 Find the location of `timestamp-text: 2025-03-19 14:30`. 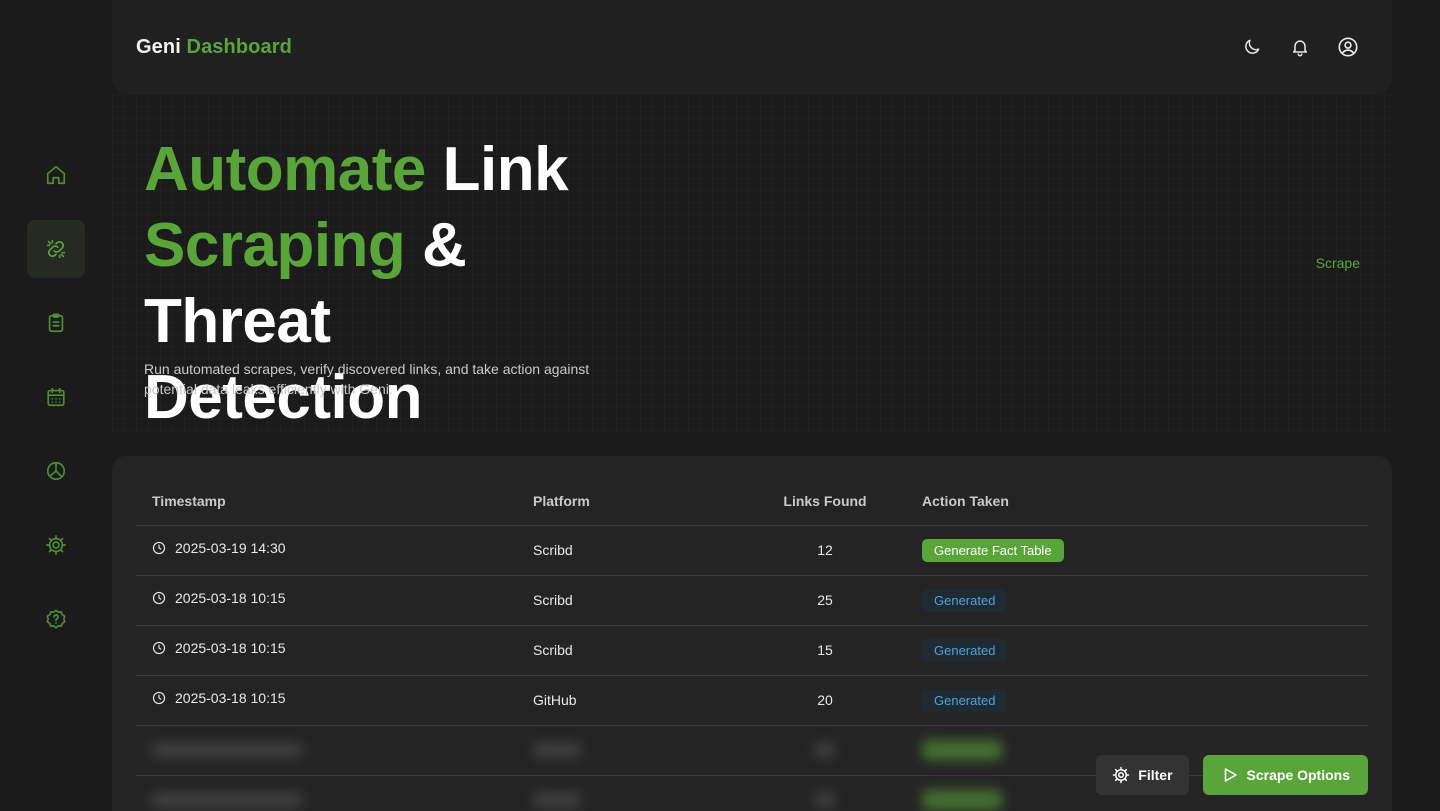

timestamp-text: 2025-03-19 14:30 is located at coordinates (230, 548).